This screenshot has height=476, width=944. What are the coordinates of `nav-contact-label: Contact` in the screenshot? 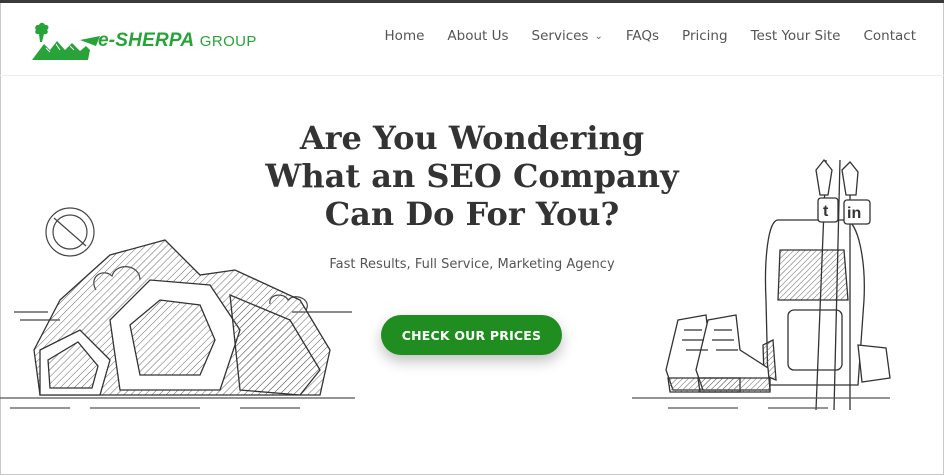 It's located at (889, 36).